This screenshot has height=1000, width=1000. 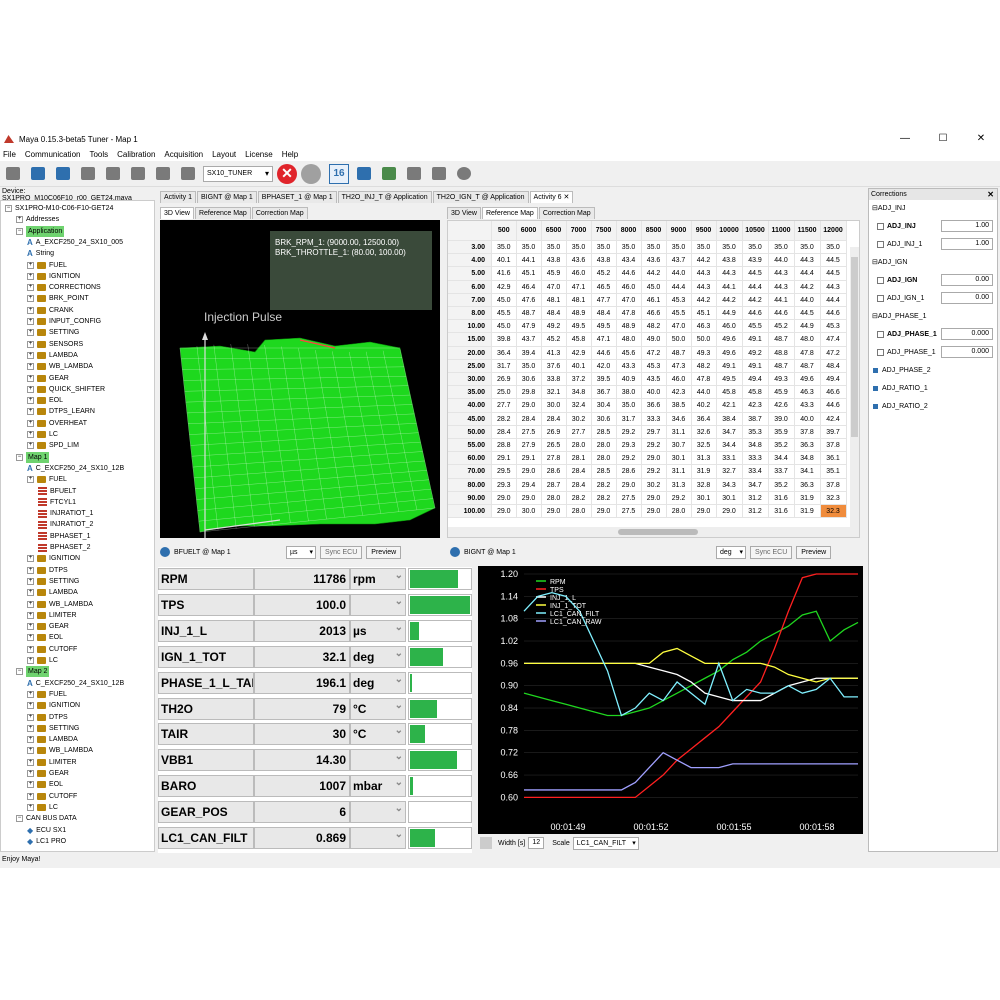 I want to click on tab-bphaset1-map1: BPHASET_1 @ Map 1, so click(x=297, y=197).